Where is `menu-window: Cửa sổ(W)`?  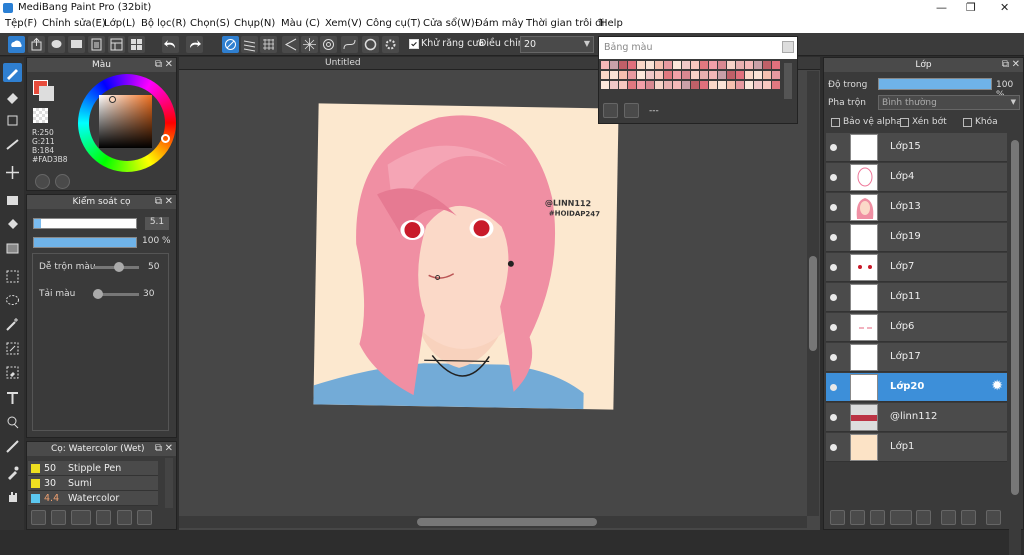 menu-window: Cửa sổ(W) is located at coordinates (449, 23).